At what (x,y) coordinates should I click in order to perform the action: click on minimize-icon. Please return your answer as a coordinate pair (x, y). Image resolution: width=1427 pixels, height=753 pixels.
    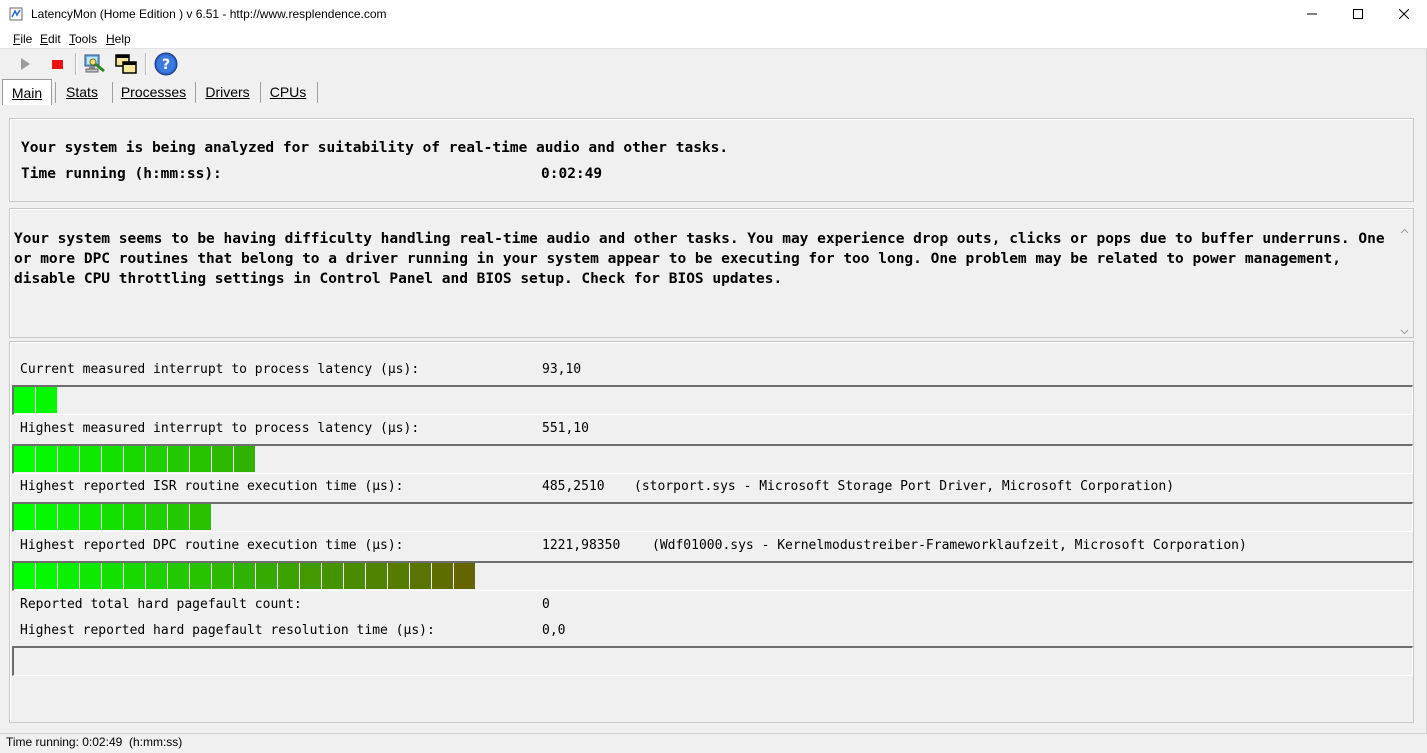
    Looking at the image, I should click on (1312, 15).